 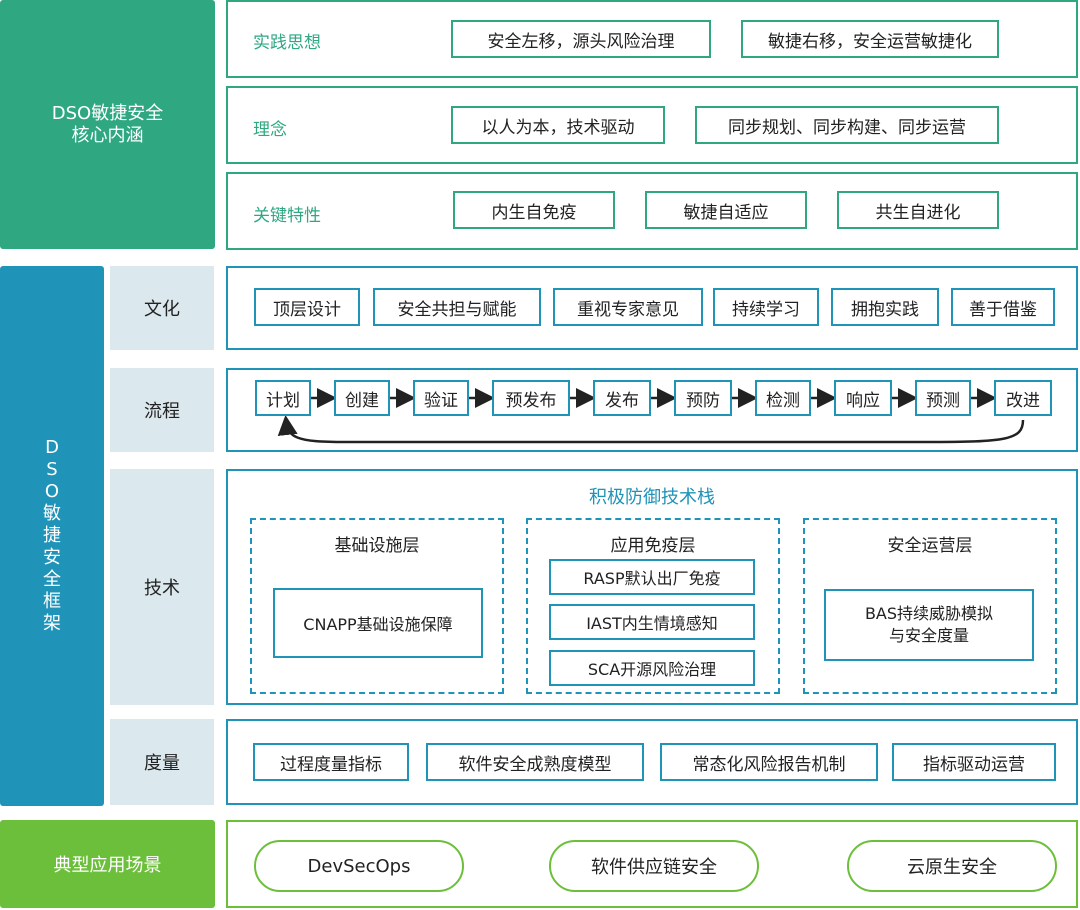 I want to click on metrics-item-1: 过程度量指标, so click(x=331, y=762).